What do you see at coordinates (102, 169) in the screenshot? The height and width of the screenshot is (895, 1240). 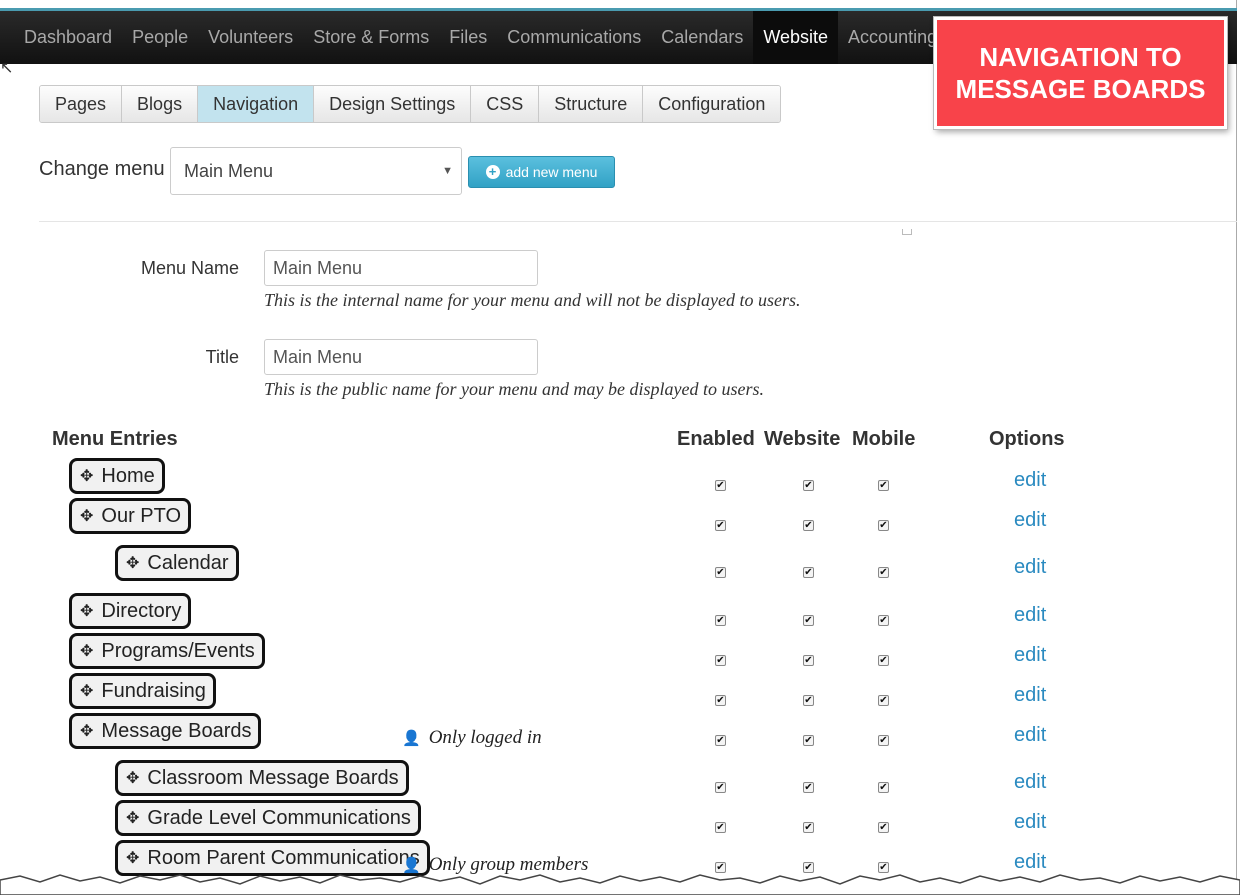 I see `change-menu-label: Change menu` at bounding box center [102, 169].